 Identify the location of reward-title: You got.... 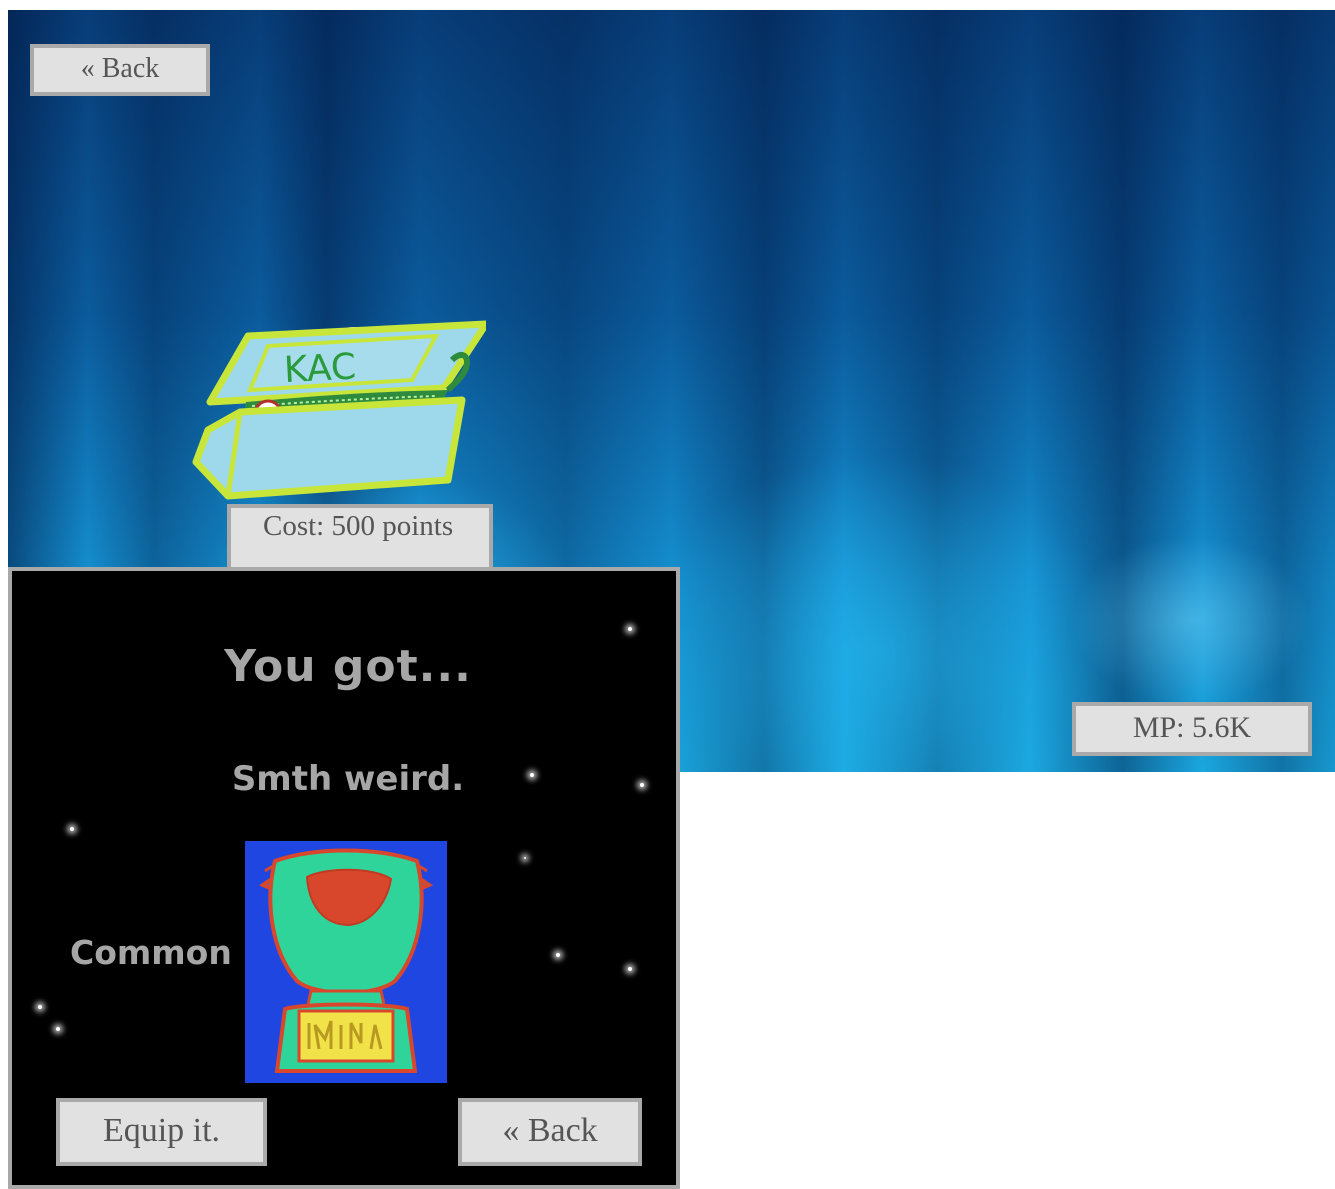
(348, 666).